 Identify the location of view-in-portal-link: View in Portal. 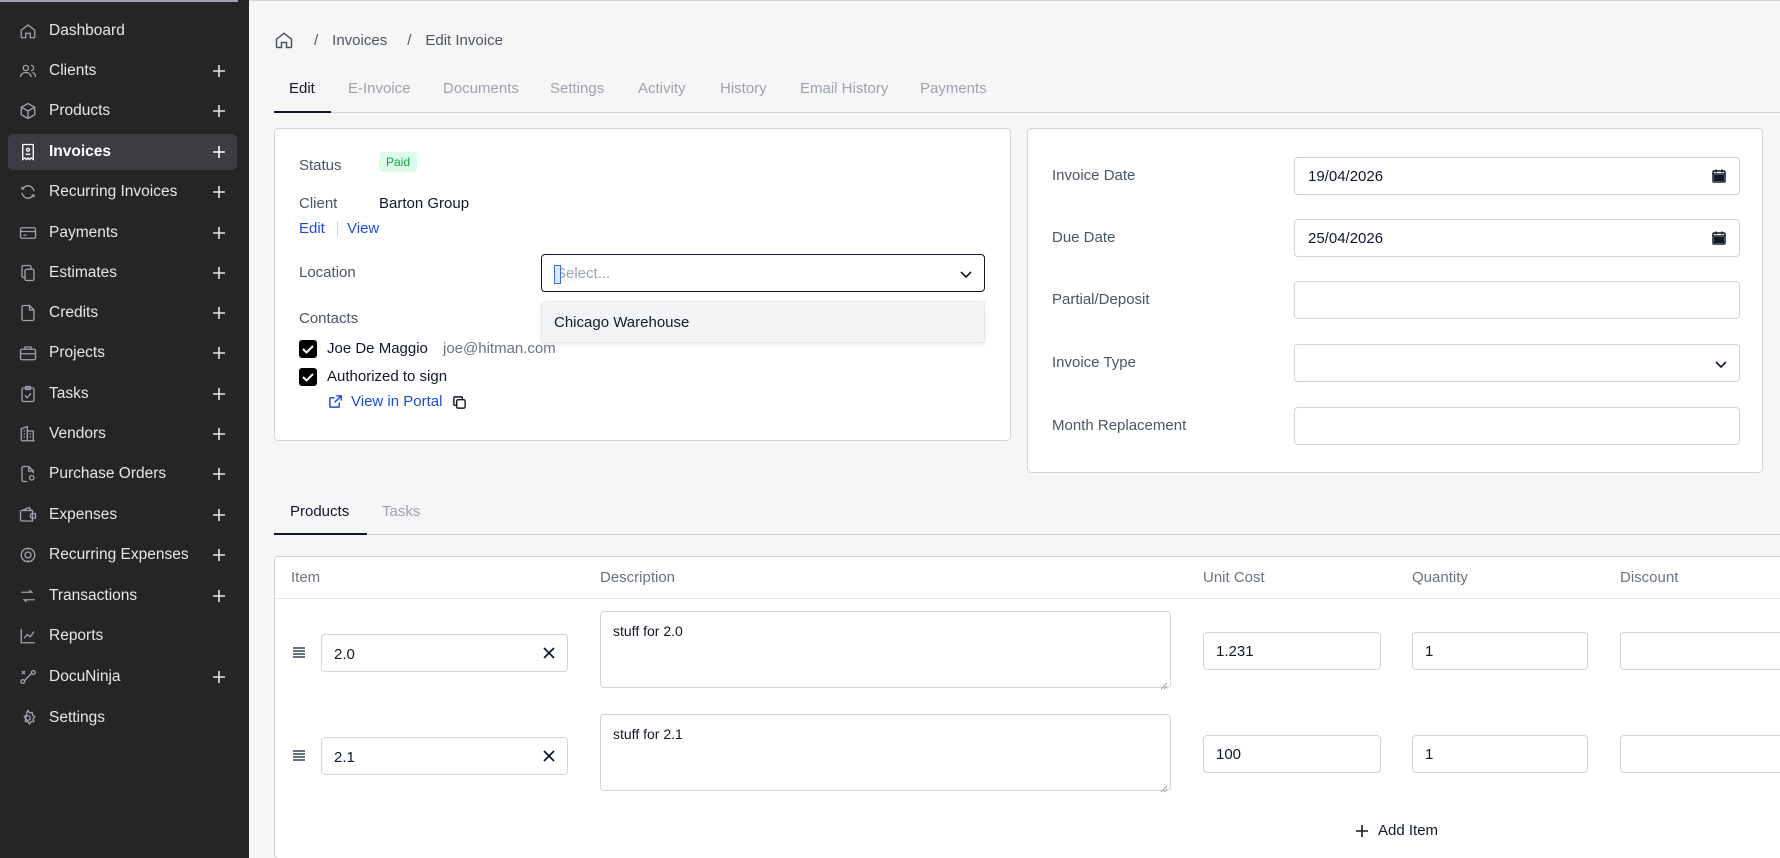
(396, 401).